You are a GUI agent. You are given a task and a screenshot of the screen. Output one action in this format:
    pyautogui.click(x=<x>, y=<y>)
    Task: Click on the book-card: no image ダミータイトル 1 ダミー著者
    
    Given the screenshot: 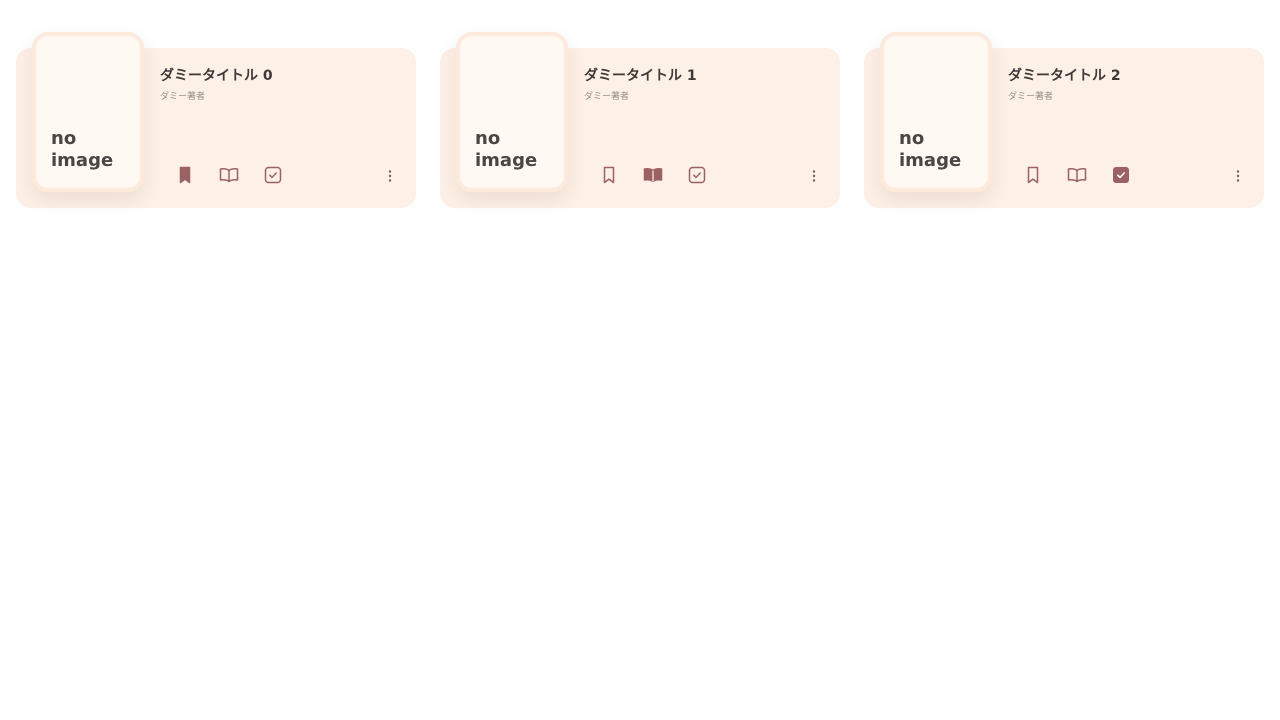 What is the action you would take?
    pyautogui.click(x=640, y=120)
    